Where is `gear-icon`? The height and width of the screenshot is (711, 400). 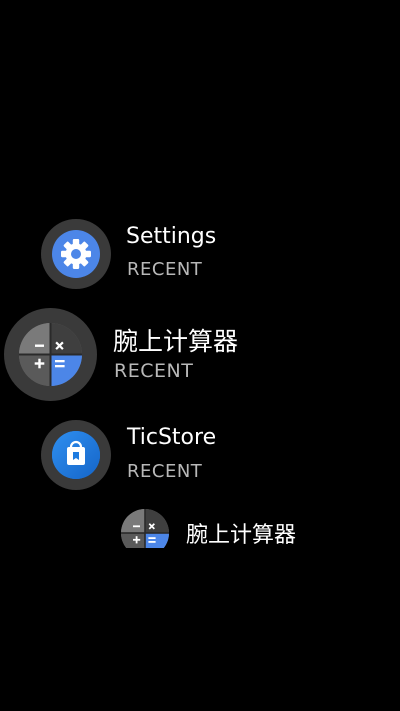 gear-icon is located at coordinates (76, 254).